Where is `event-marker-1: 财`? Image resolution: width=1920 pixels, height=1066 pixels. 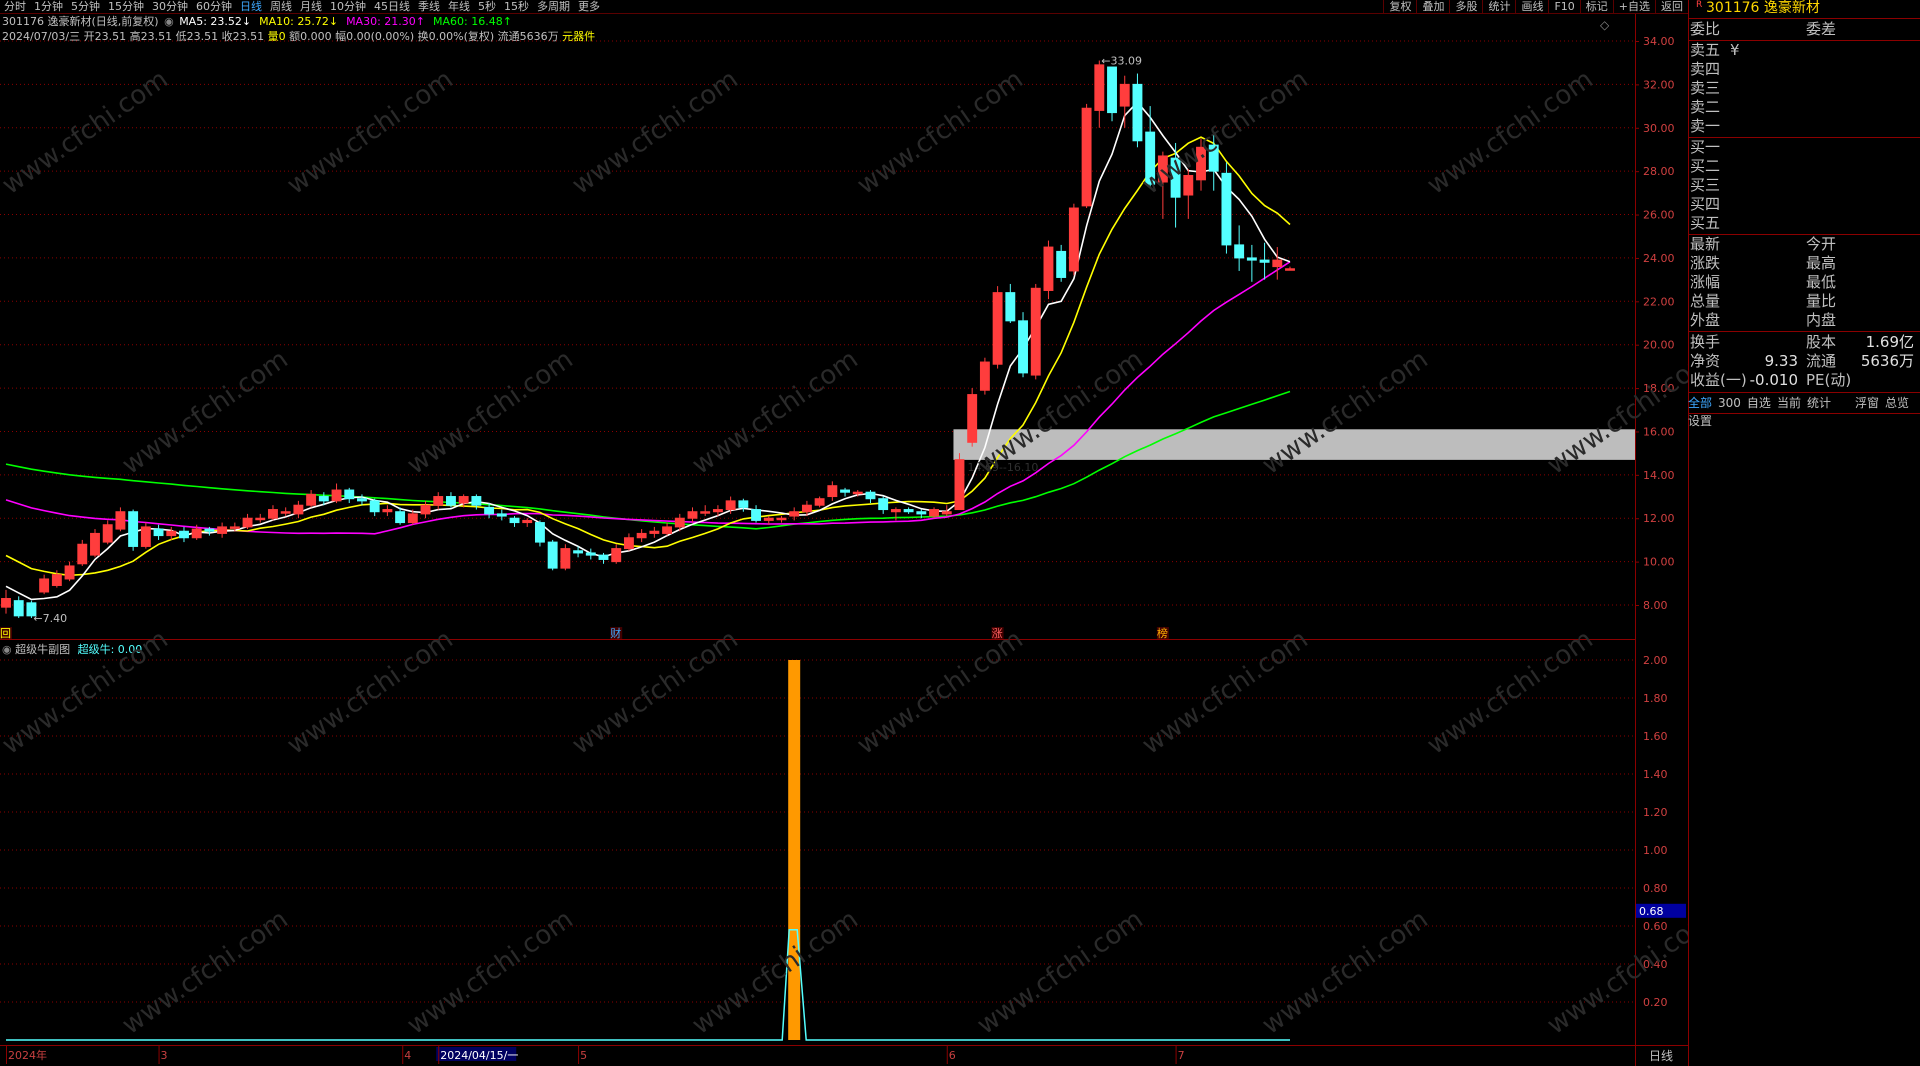 event-marker-1: 财 is located at coordinates (615, 633).